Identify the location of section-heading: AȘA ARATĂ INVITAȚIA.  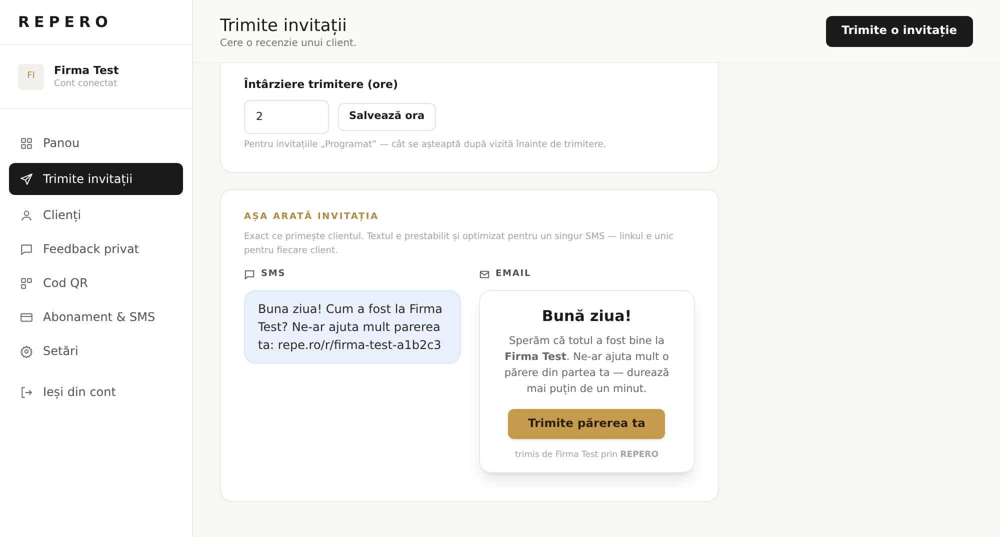
(312, 217).